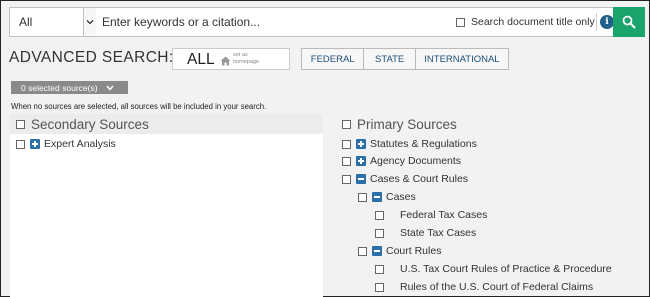 The width and height of the screenshot is (650, 297). What do you see at coordinates (346, 144) in the screenshot?
I see `statutes-checkbox` at bounding box center [346, 144].